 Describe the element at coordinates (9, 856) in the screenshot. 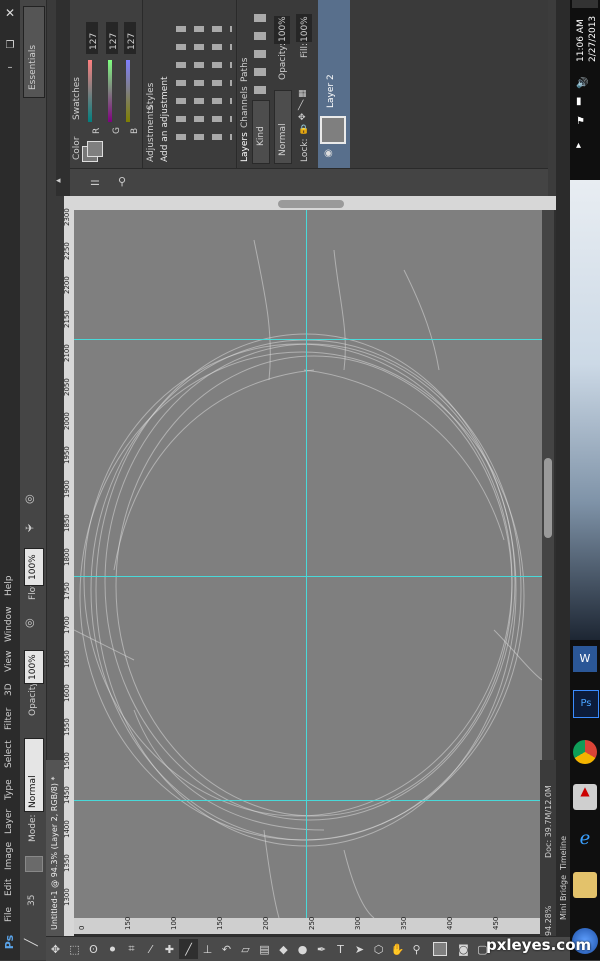

I see `menu-item-image: Image` at that location.